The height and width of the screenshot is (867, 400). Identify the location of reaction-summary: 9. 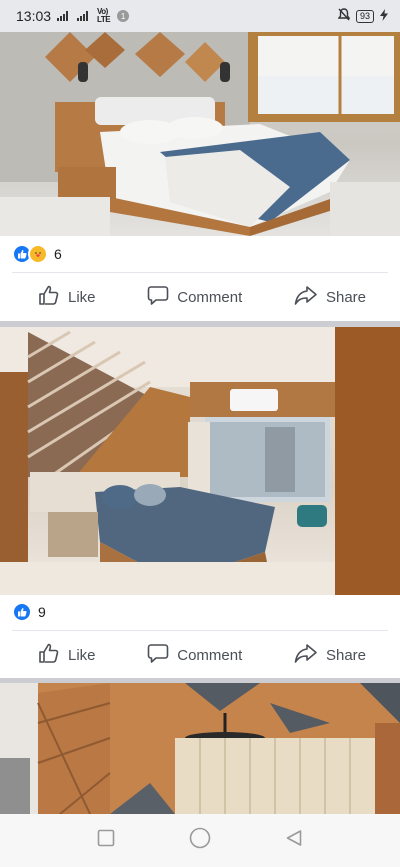
(29, 612).